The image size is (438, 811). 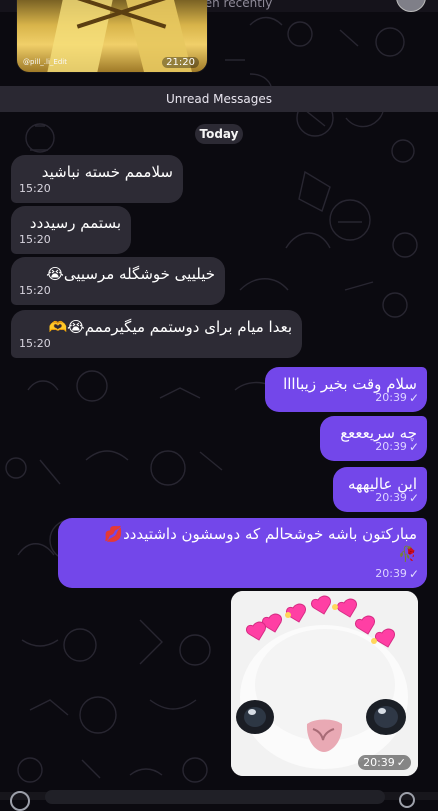 I want to click on photo-message: 20:39 ✓, so click(x=324, y=683).